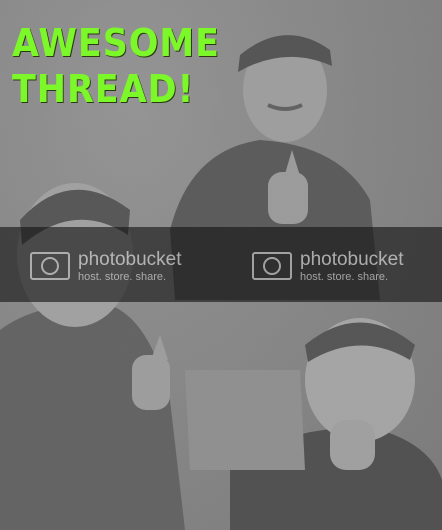 Image resolution: width=442 pixels, height=530 pixels. I want to click on watermark-right: photobucket host. store. share., so click(328, 266).